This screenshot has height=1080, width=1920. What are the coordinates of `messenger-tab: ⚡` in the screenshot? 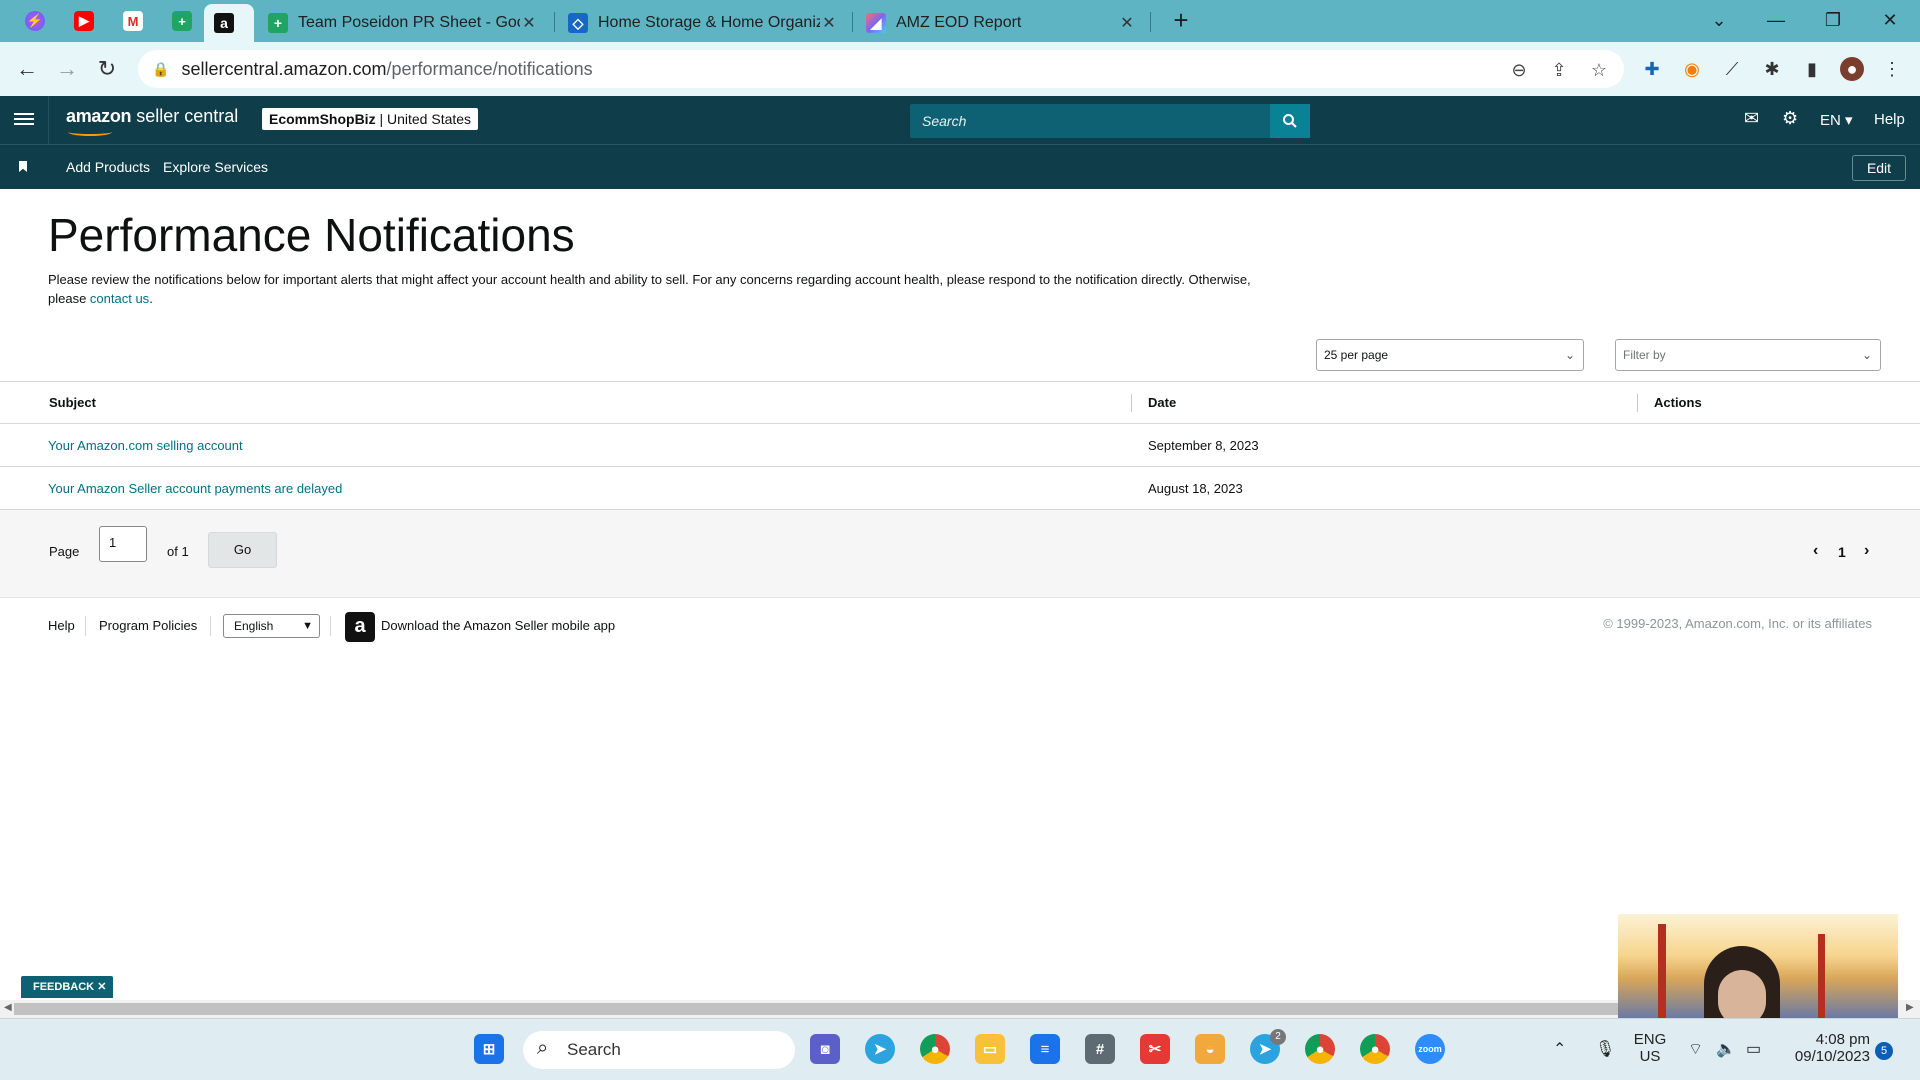 It's located at (35, 21).